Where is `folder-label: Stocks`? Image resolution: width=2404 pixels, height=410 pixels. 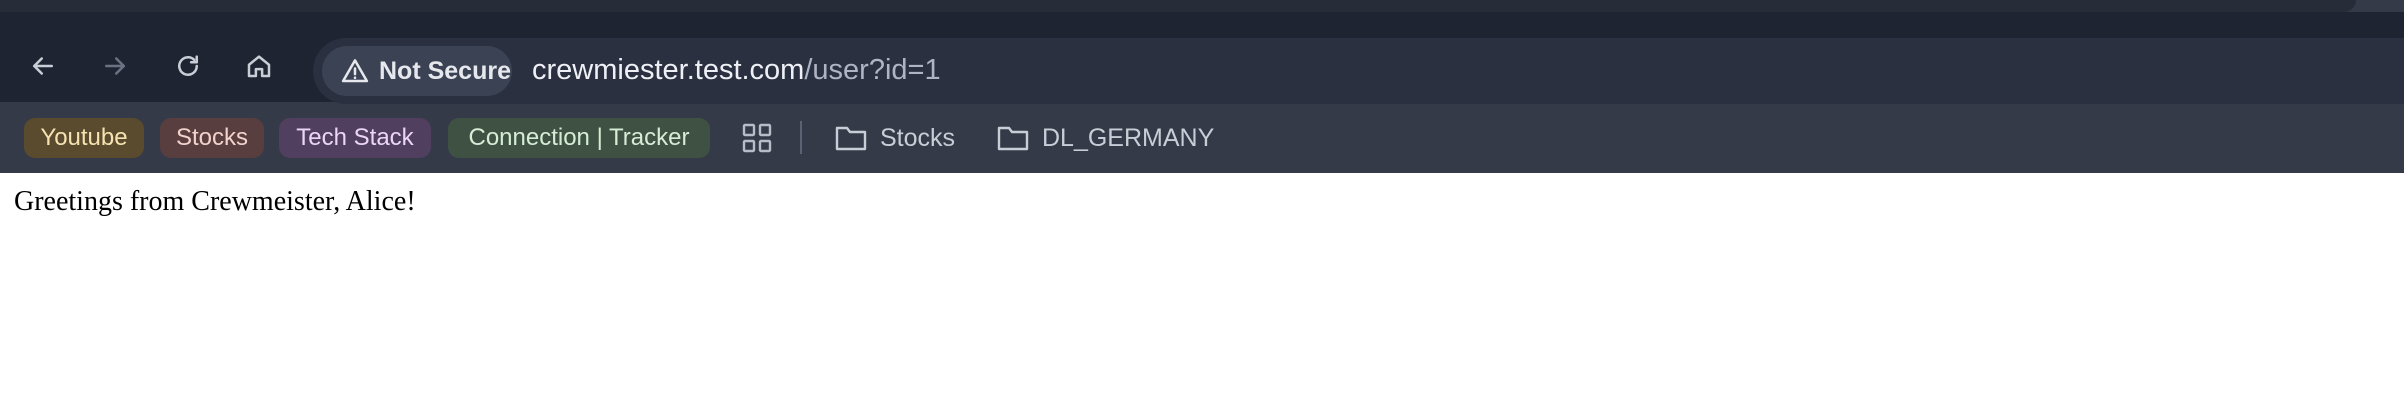
folder-label: Stocks is located at coordinates (918, 137).